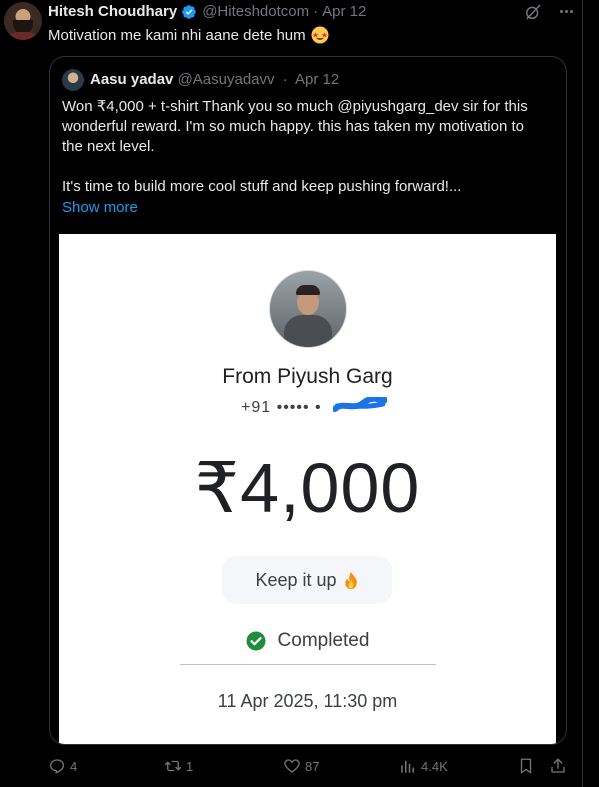 The height and width of the screenshot is (787, 599). I want to click on bookmark-button, so click(526, 766).